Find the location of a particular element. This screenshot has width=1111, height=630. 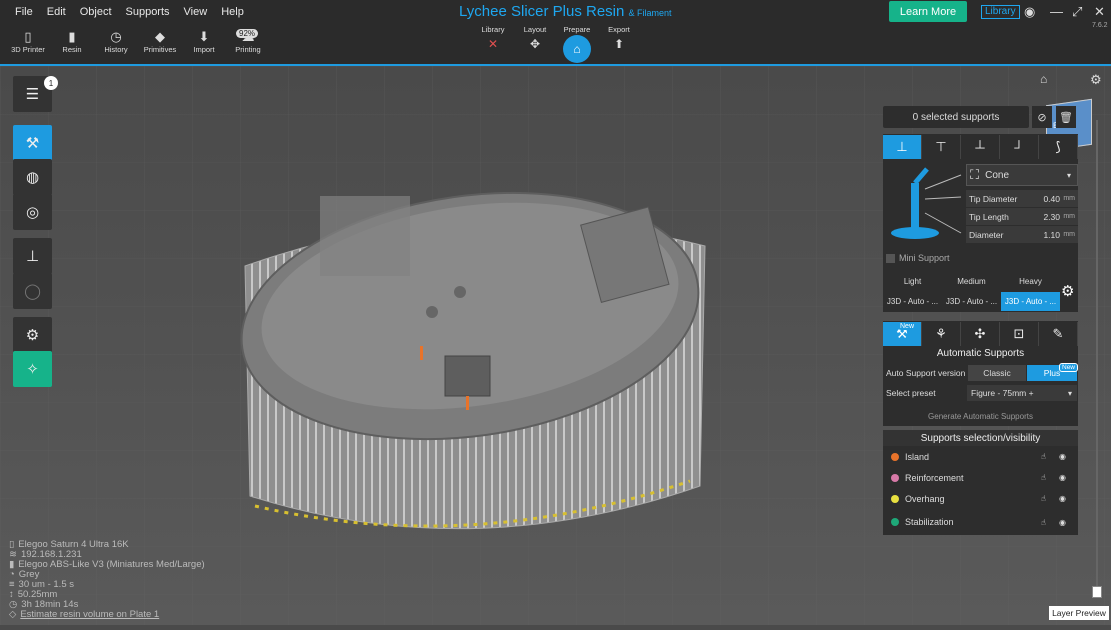

history-icon: ◷ is located at coordinates (116, 36).